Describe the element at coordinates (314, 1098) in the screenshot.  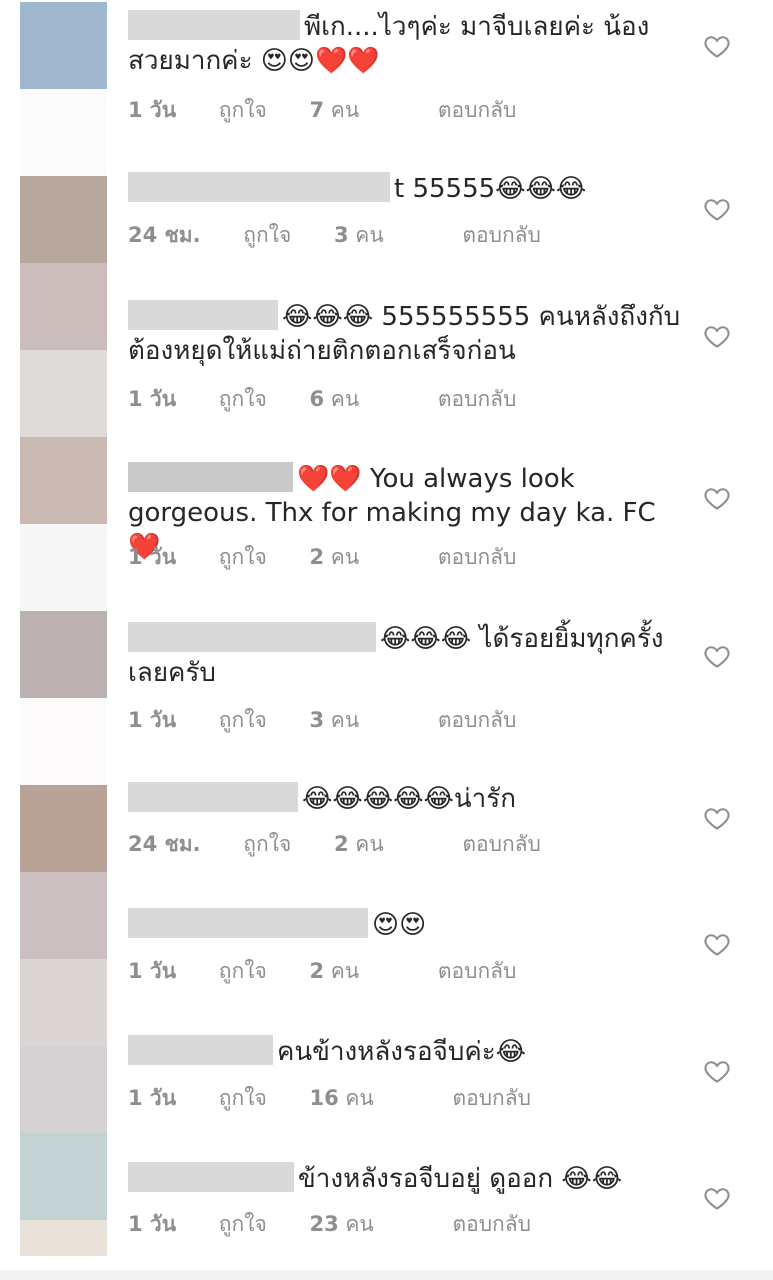
I see `likes-link: ถูกใจ 16 คน` at that location.